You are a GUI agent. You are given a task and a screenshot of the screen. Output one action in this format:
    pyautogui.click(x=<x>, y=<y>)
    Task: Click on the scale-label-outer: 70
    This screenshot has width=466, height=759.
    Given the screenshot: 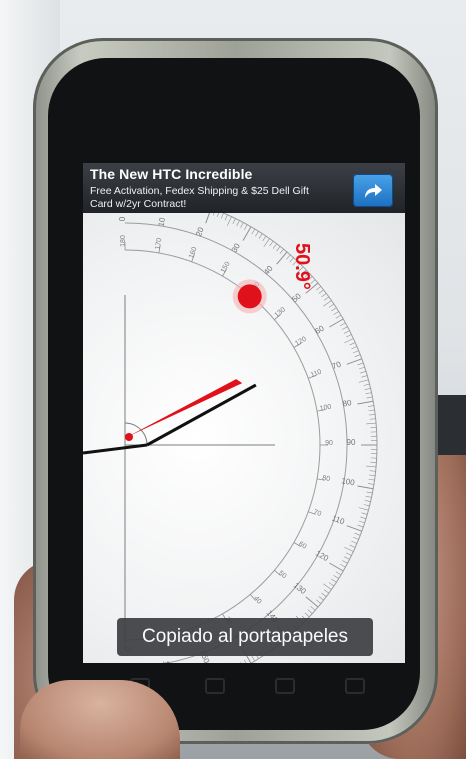 What is the action you would take?
    pyautogui.click(x=337, y=365)
    